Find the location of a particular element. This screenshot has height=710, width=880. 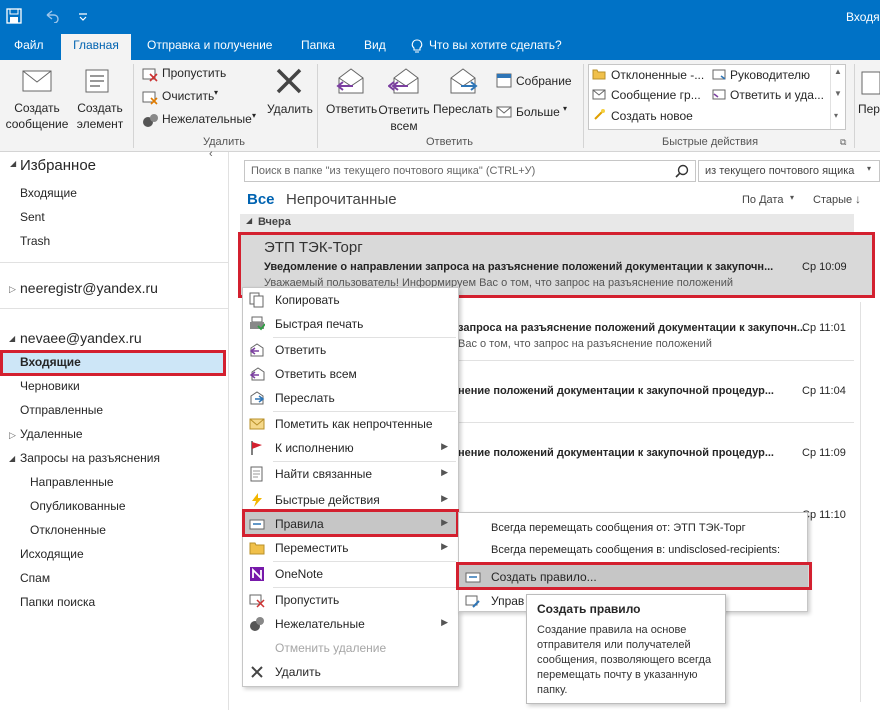

group-header: ◢ Вчера is located at coordinates (547, 223).